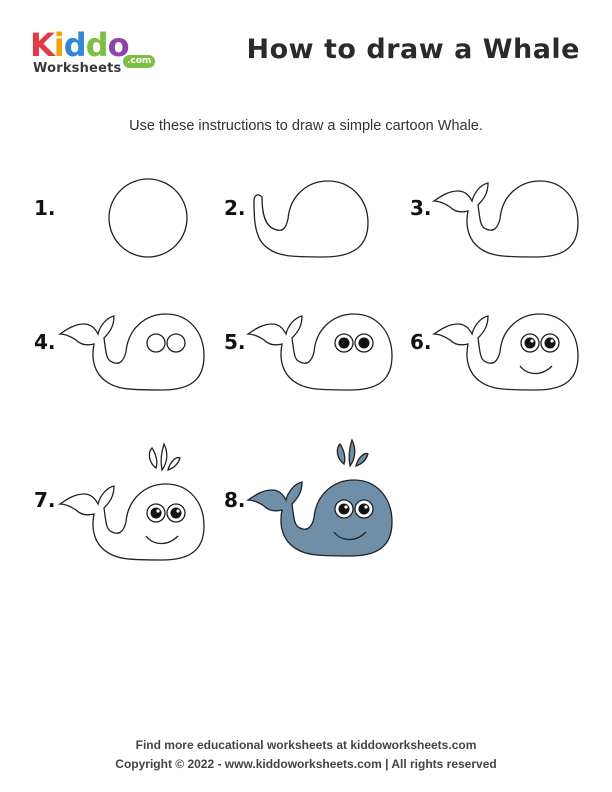 The image size is (612, 792). Describe the element at coordinates (319, 518) in the screenshot. I see `whale-body-colored` at that location.